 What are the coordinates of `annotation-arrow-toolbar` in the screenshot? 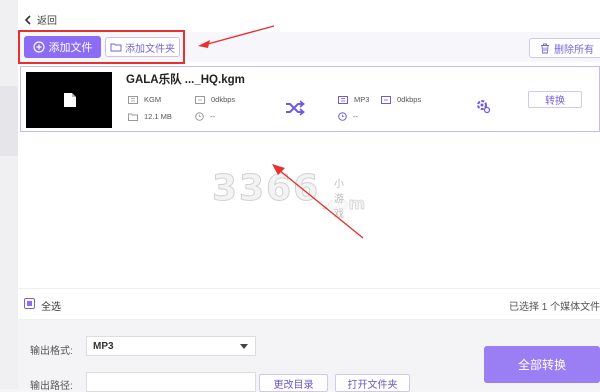 It's located at (236, 36).